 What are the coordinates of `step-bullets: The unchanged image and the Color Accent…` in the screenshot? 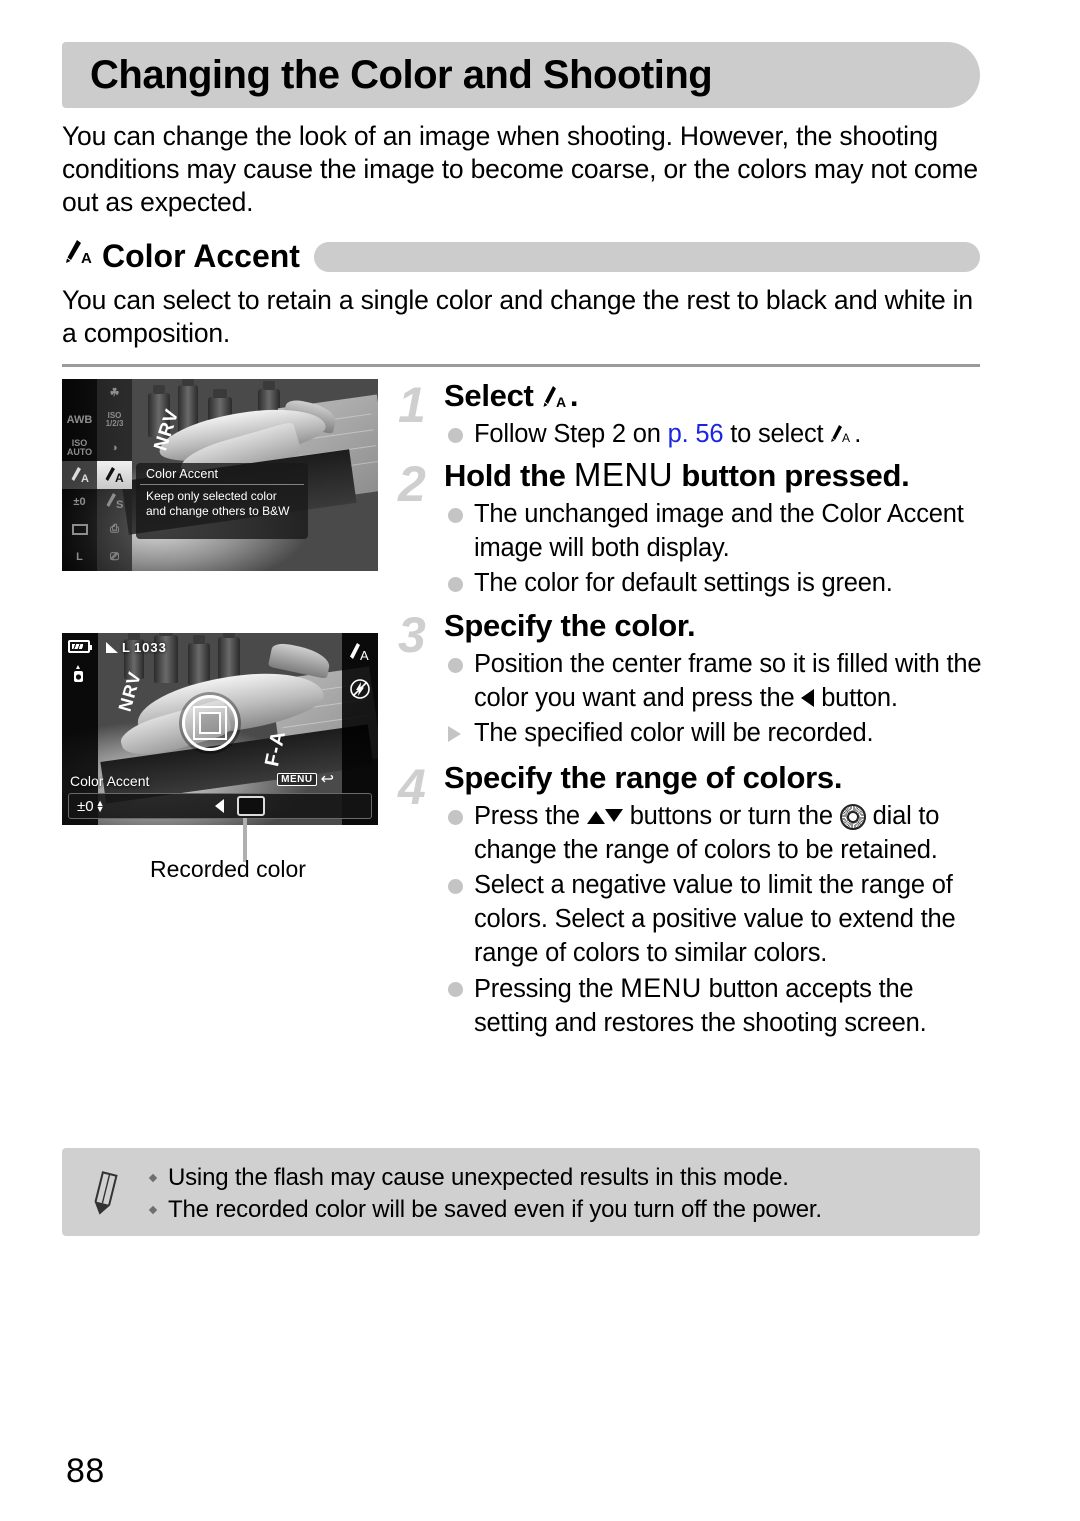 It's located at (713, 548).